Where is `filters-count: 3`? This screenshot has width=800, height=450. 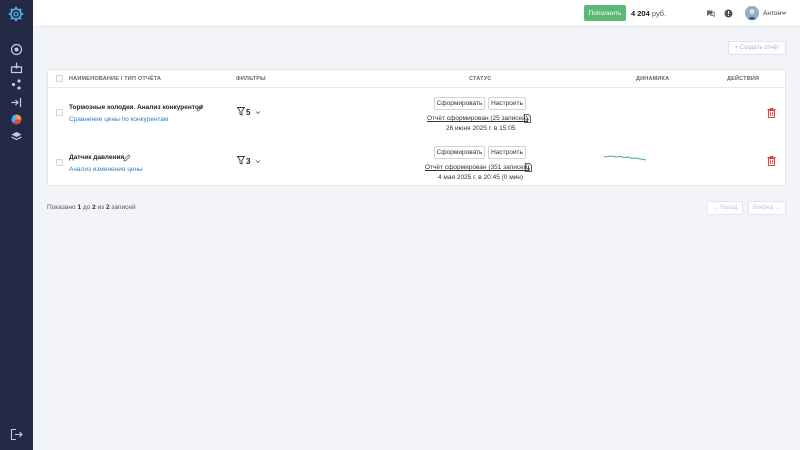 filters-count: 3 is located at coordinates (248, 161).